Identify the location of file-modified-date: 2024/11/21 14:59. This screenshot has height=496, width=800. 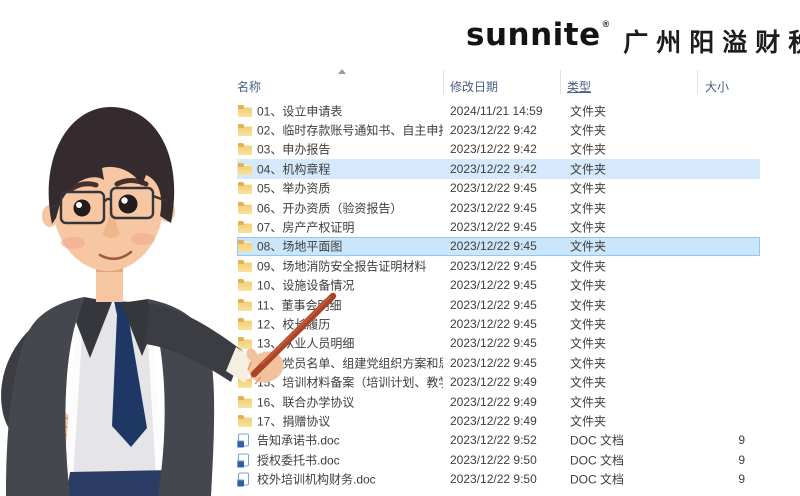
(496, 110).